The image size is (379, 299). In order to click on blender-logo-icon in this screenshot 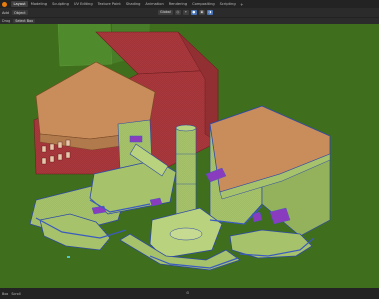, I will do `click(4, 4)`.